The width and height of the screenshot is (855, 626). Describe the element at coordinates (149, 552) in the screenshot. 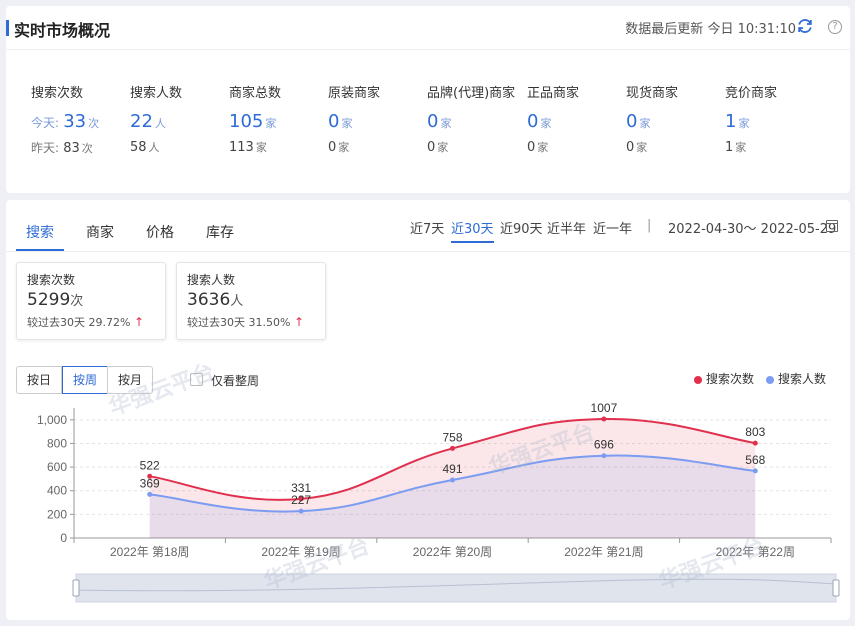

I see `x-tick-label: 2022年 第18周` at that location.